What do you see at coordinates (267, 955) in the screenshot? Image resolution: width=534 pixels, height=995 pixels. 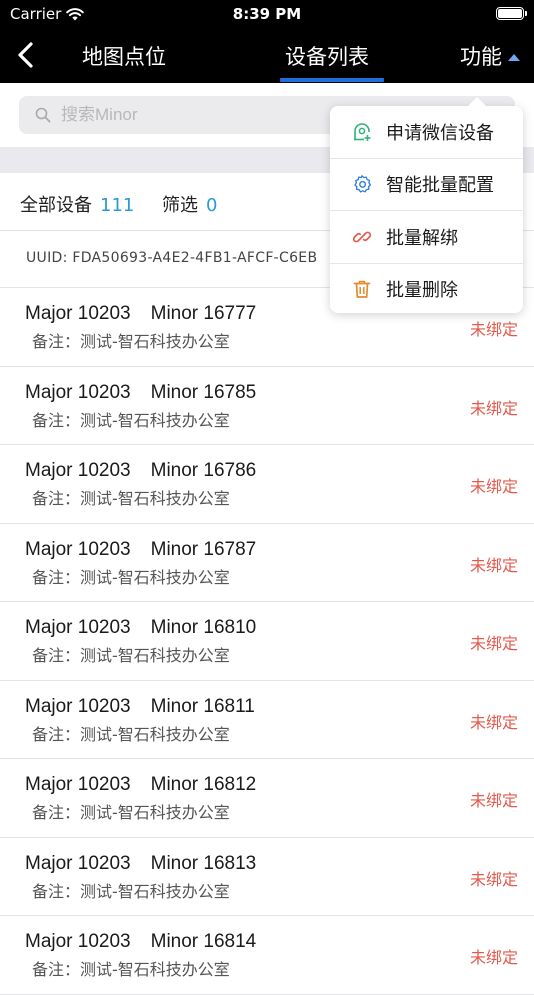 I see `device-row: Major 10203 Minor 16814 备注：测试-智石科技办公室 未绑定` at bounding box center [267, 955].